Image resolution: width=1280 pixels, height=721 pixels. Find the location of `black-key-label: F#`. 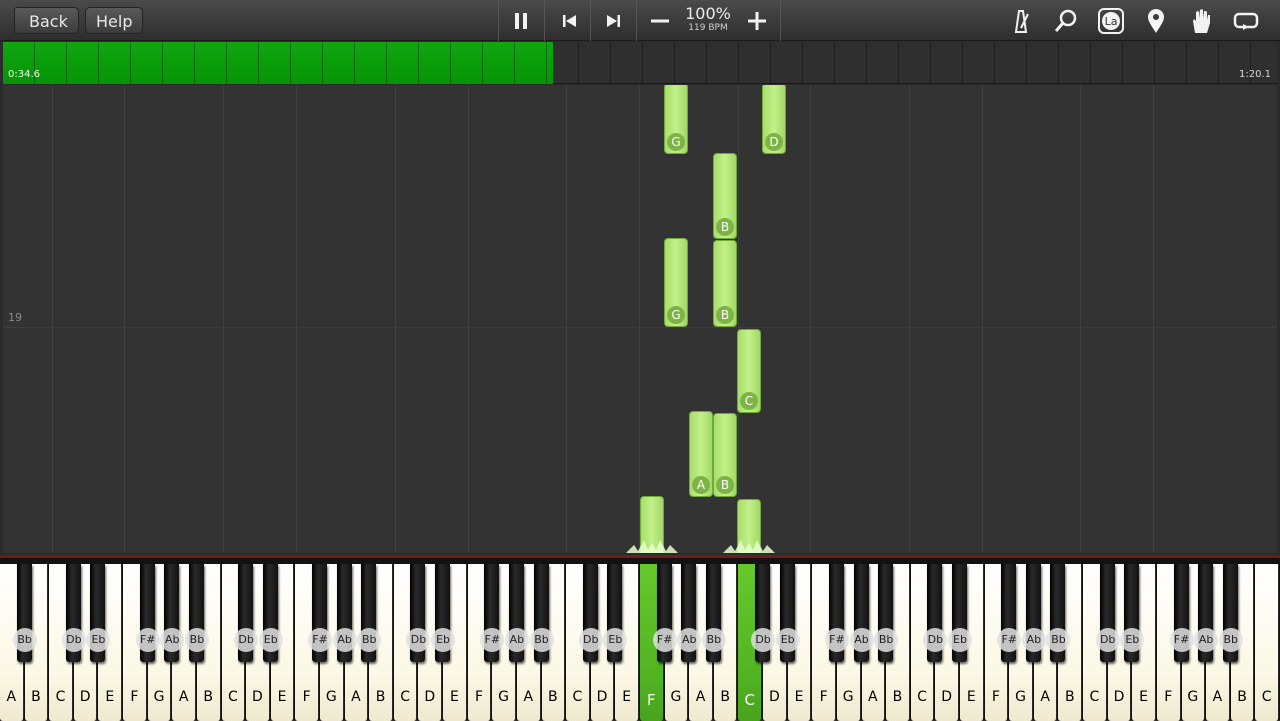

black-key-label: F# is located at coordinates (320, 640).